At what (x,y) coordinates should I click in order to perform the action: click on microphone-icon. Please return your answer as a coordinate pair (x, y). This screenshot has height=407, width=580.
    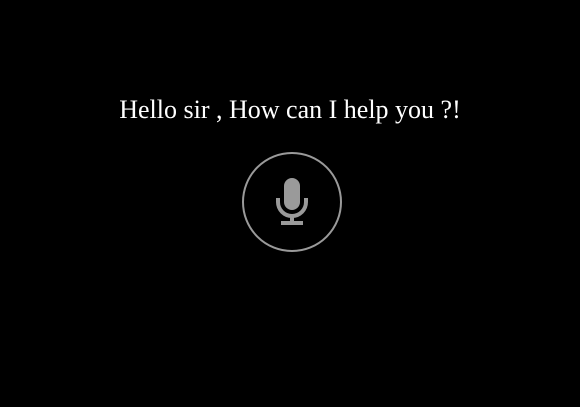
    Looking at the image, I should click on (292, 201).